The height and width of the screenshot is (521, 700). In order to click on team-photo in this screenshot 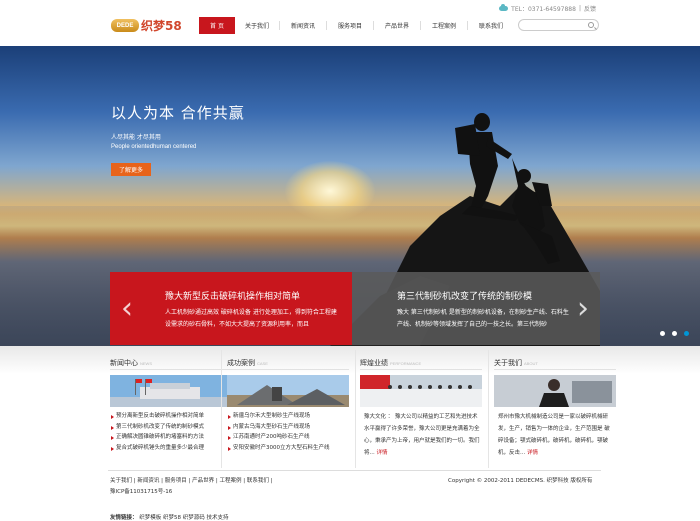, I will do `click(421, 391)`.